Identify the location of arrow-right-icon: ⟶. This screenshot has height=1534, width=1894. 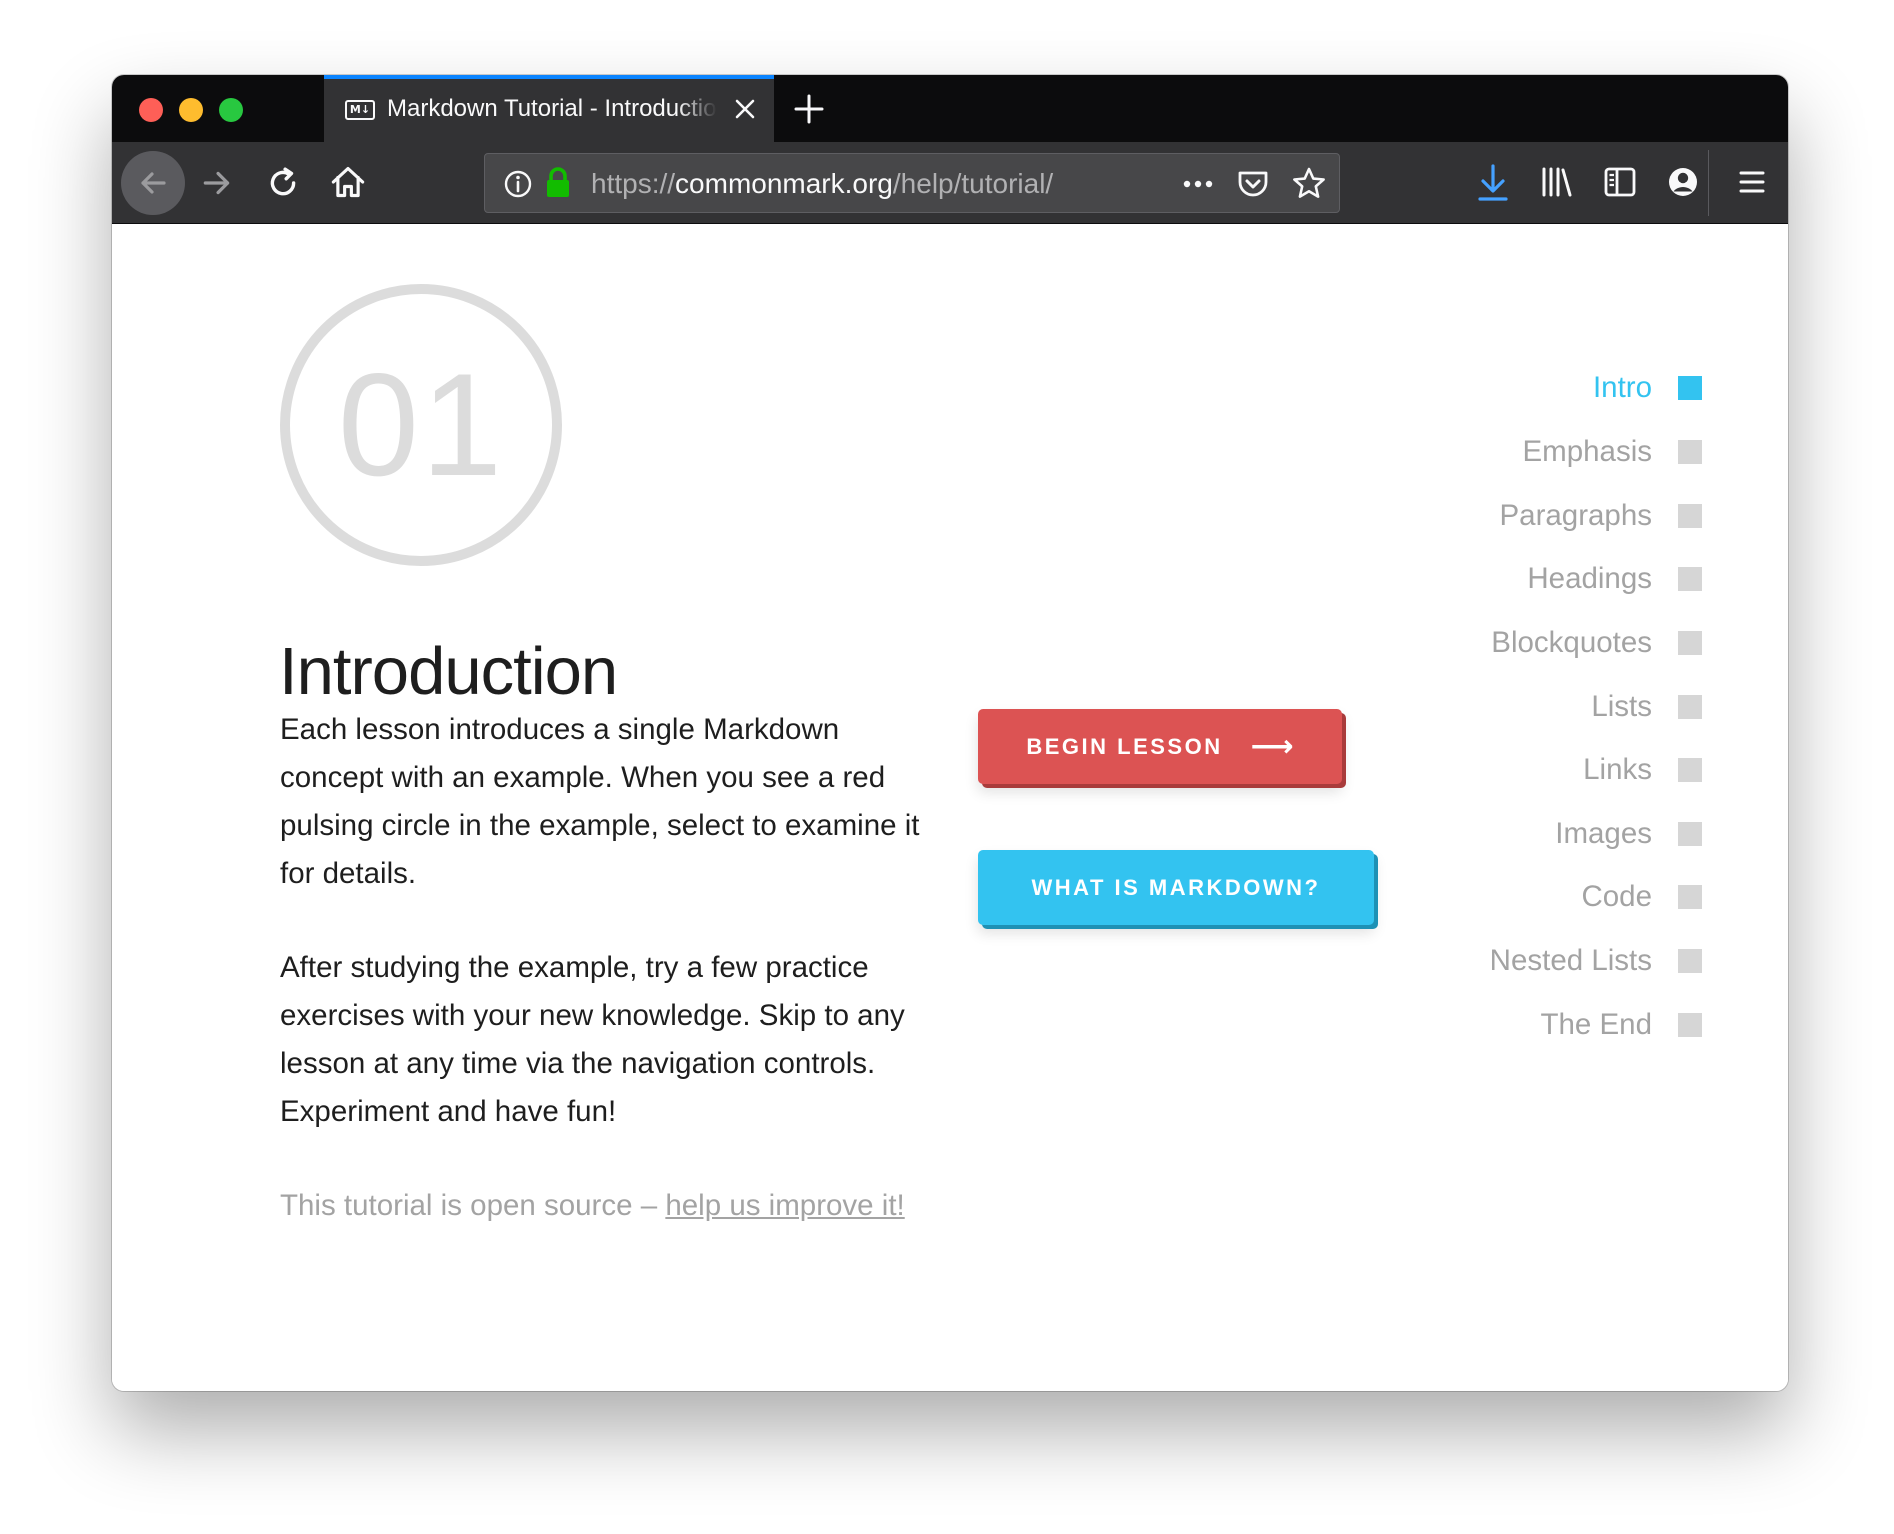
(1272, 746).